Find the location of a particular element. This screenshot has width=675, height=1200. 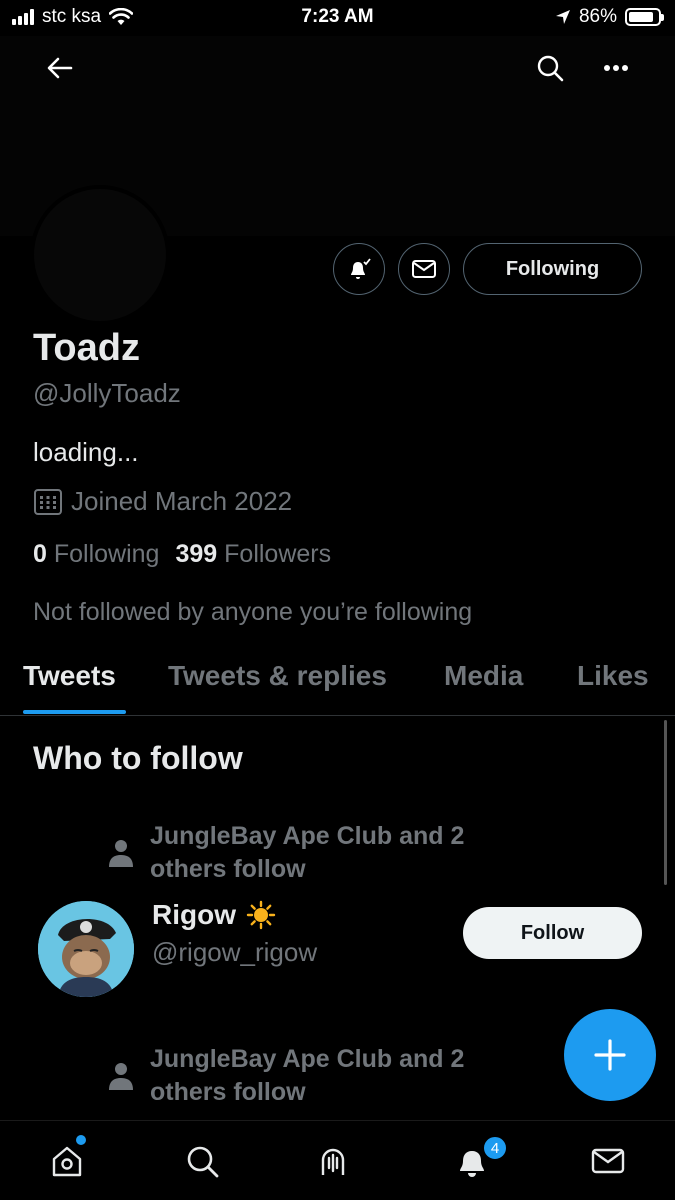

follow-button: Follow is located at coordinates (552, 933).